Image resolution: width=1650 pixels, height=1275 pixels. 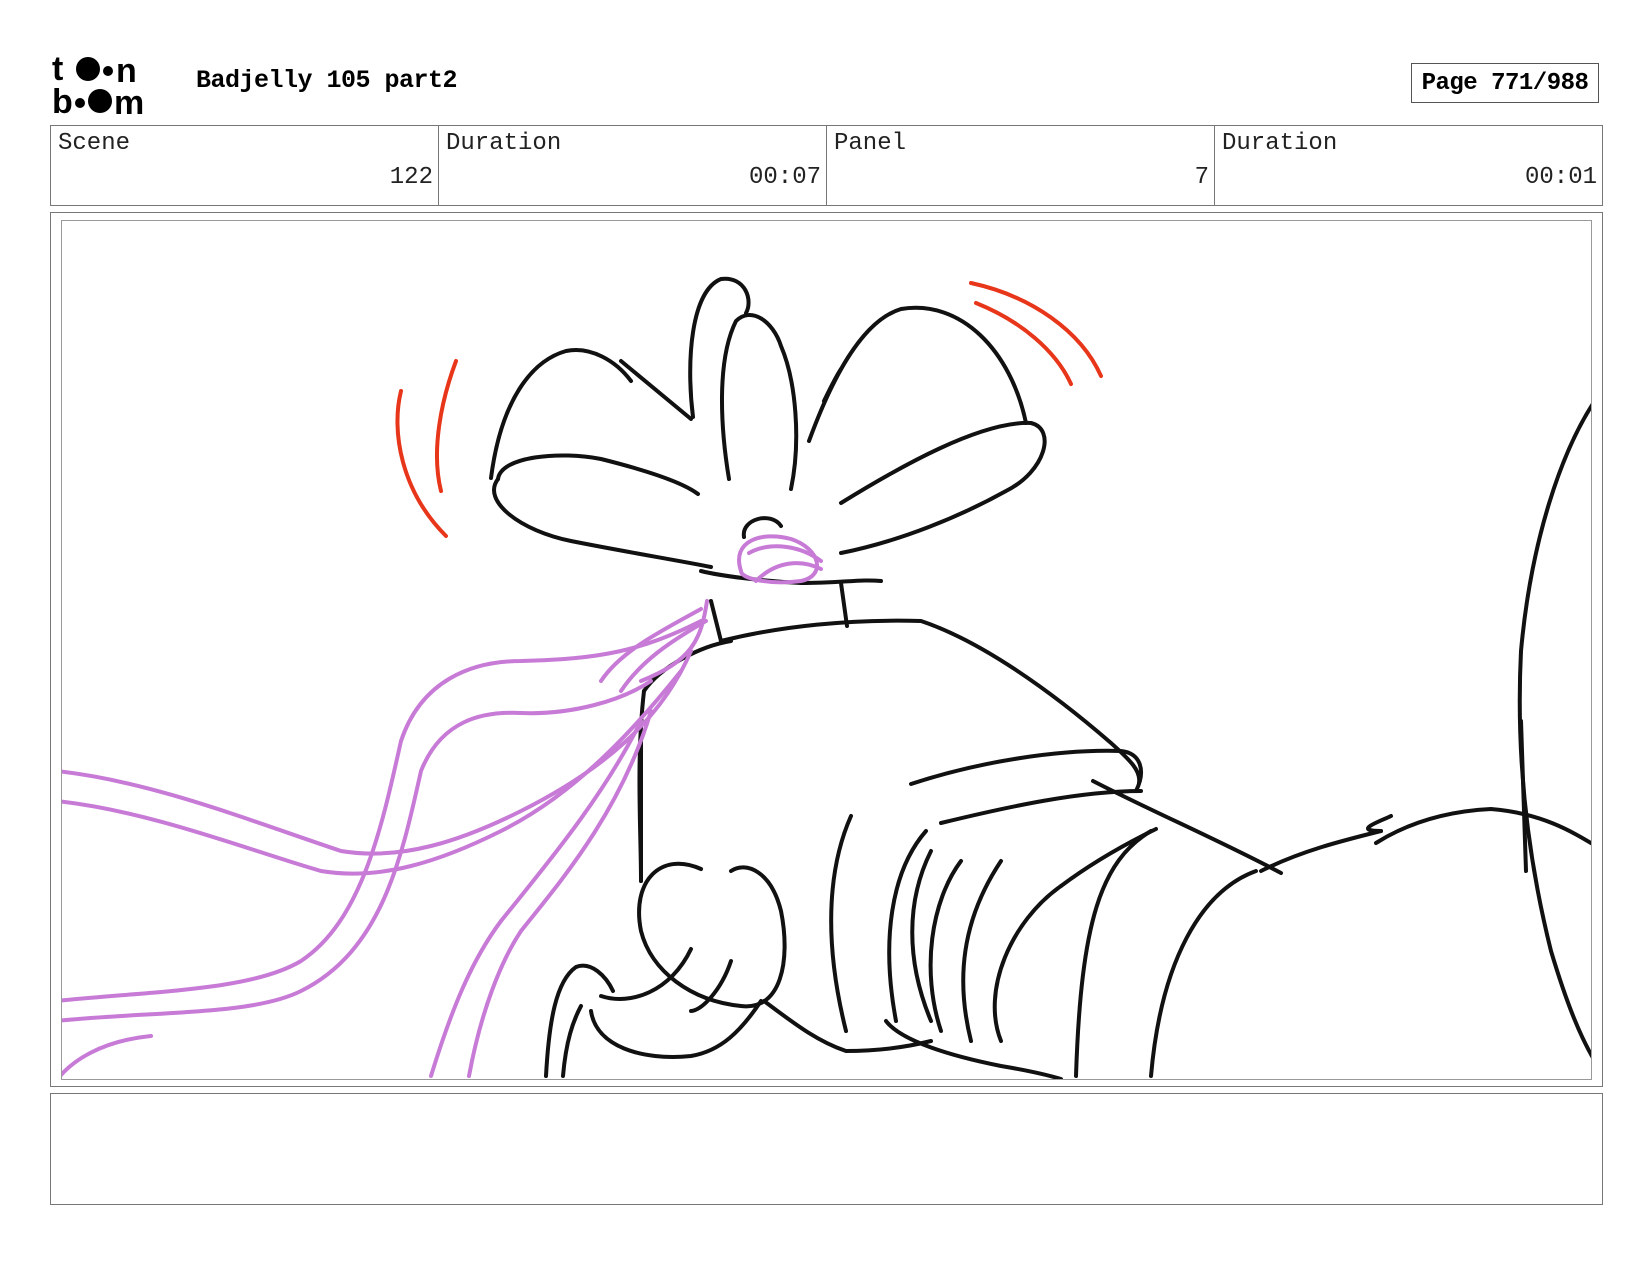 What do you see at coordinates (245, 165) in the screenshot?
I see `scene-cell: Scene 122` at bounding box center [245, 165].